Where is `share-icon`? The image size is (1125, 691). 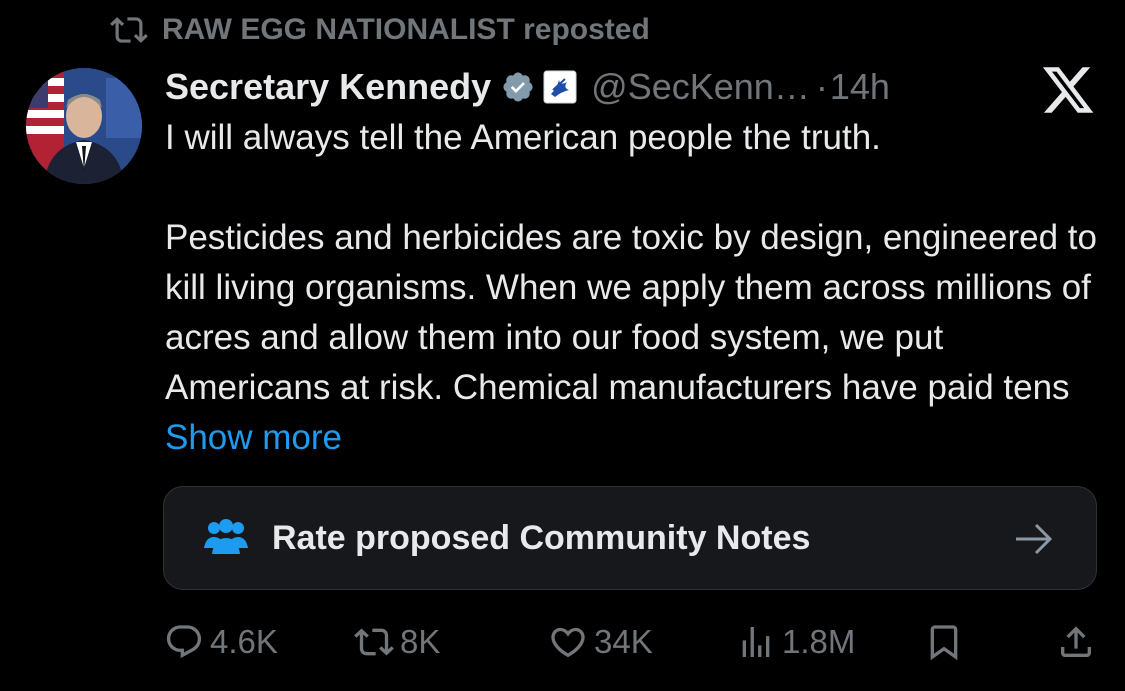 share-icon is located at coordinates (1076, 641).